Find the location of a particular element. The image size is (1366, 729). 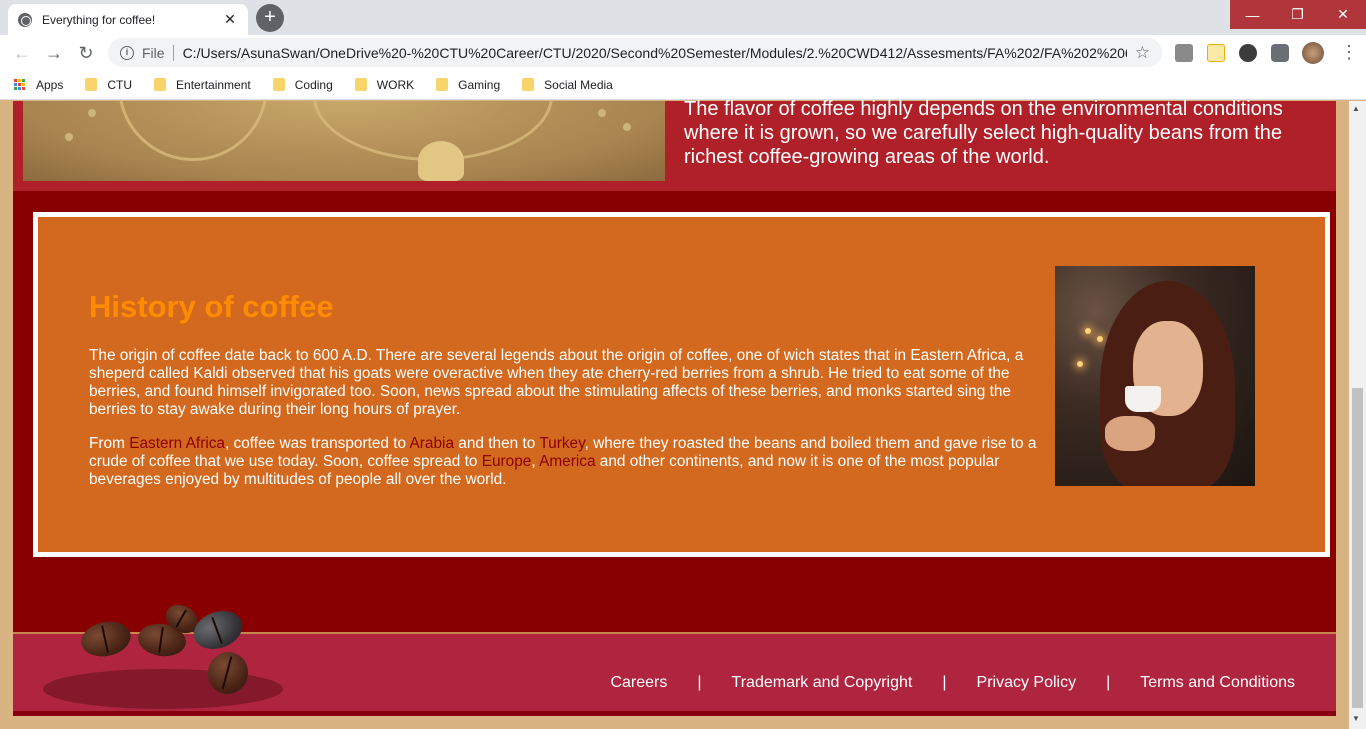

apps-grid-icon is located at coordinates (20, 84).